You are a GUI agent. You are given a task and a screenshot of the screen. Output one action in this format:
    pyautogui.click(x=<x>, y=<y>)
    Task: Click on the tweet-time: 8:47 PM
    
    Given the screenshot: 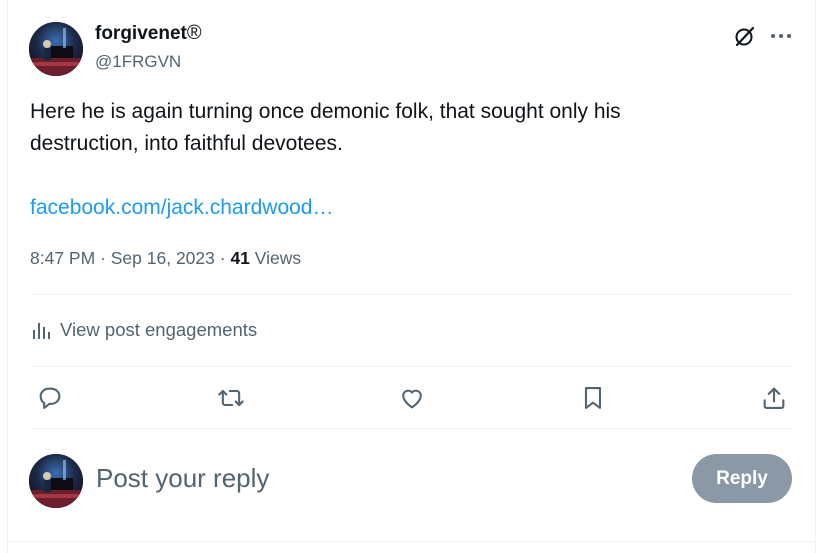 What is the action you would take?
    pyautogui.click(x=62, y=258)
    